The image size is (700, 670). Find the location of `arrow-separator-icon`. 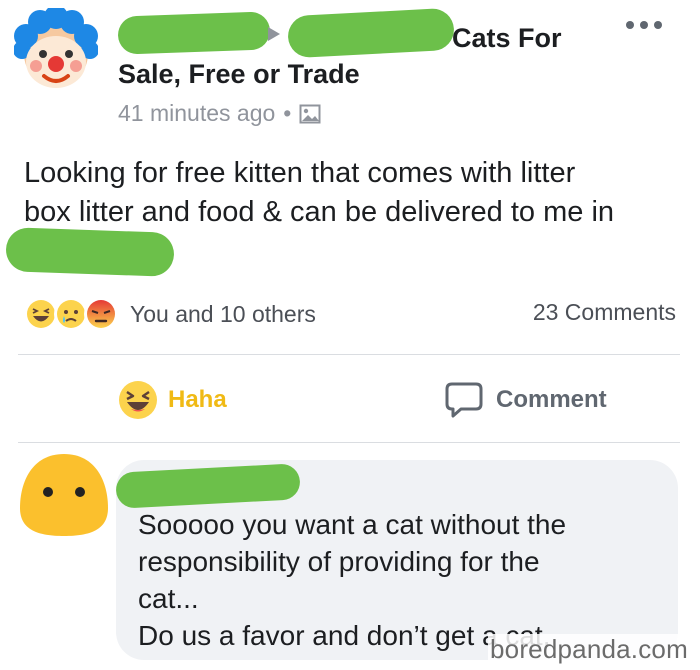

arrow-separator-icon is located at coordinates (274, 34).